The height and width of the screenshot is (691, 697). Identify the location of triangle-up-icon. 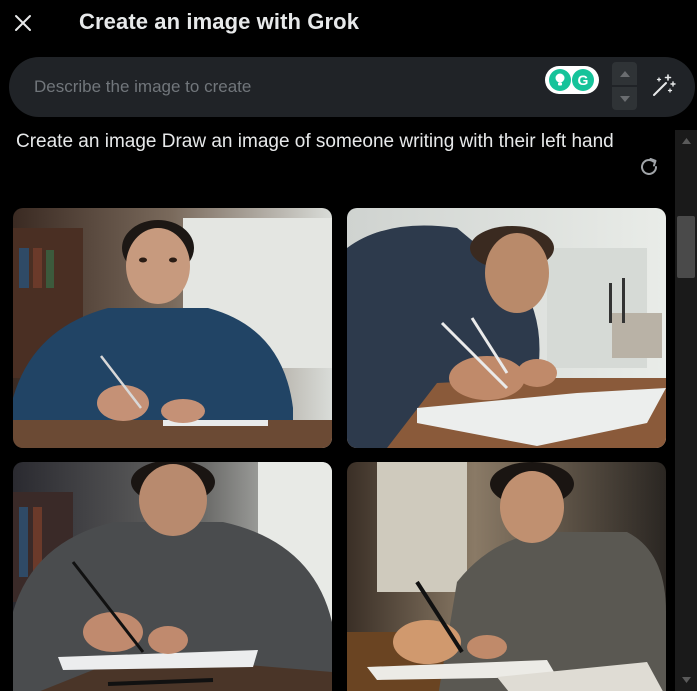
(686, 141).